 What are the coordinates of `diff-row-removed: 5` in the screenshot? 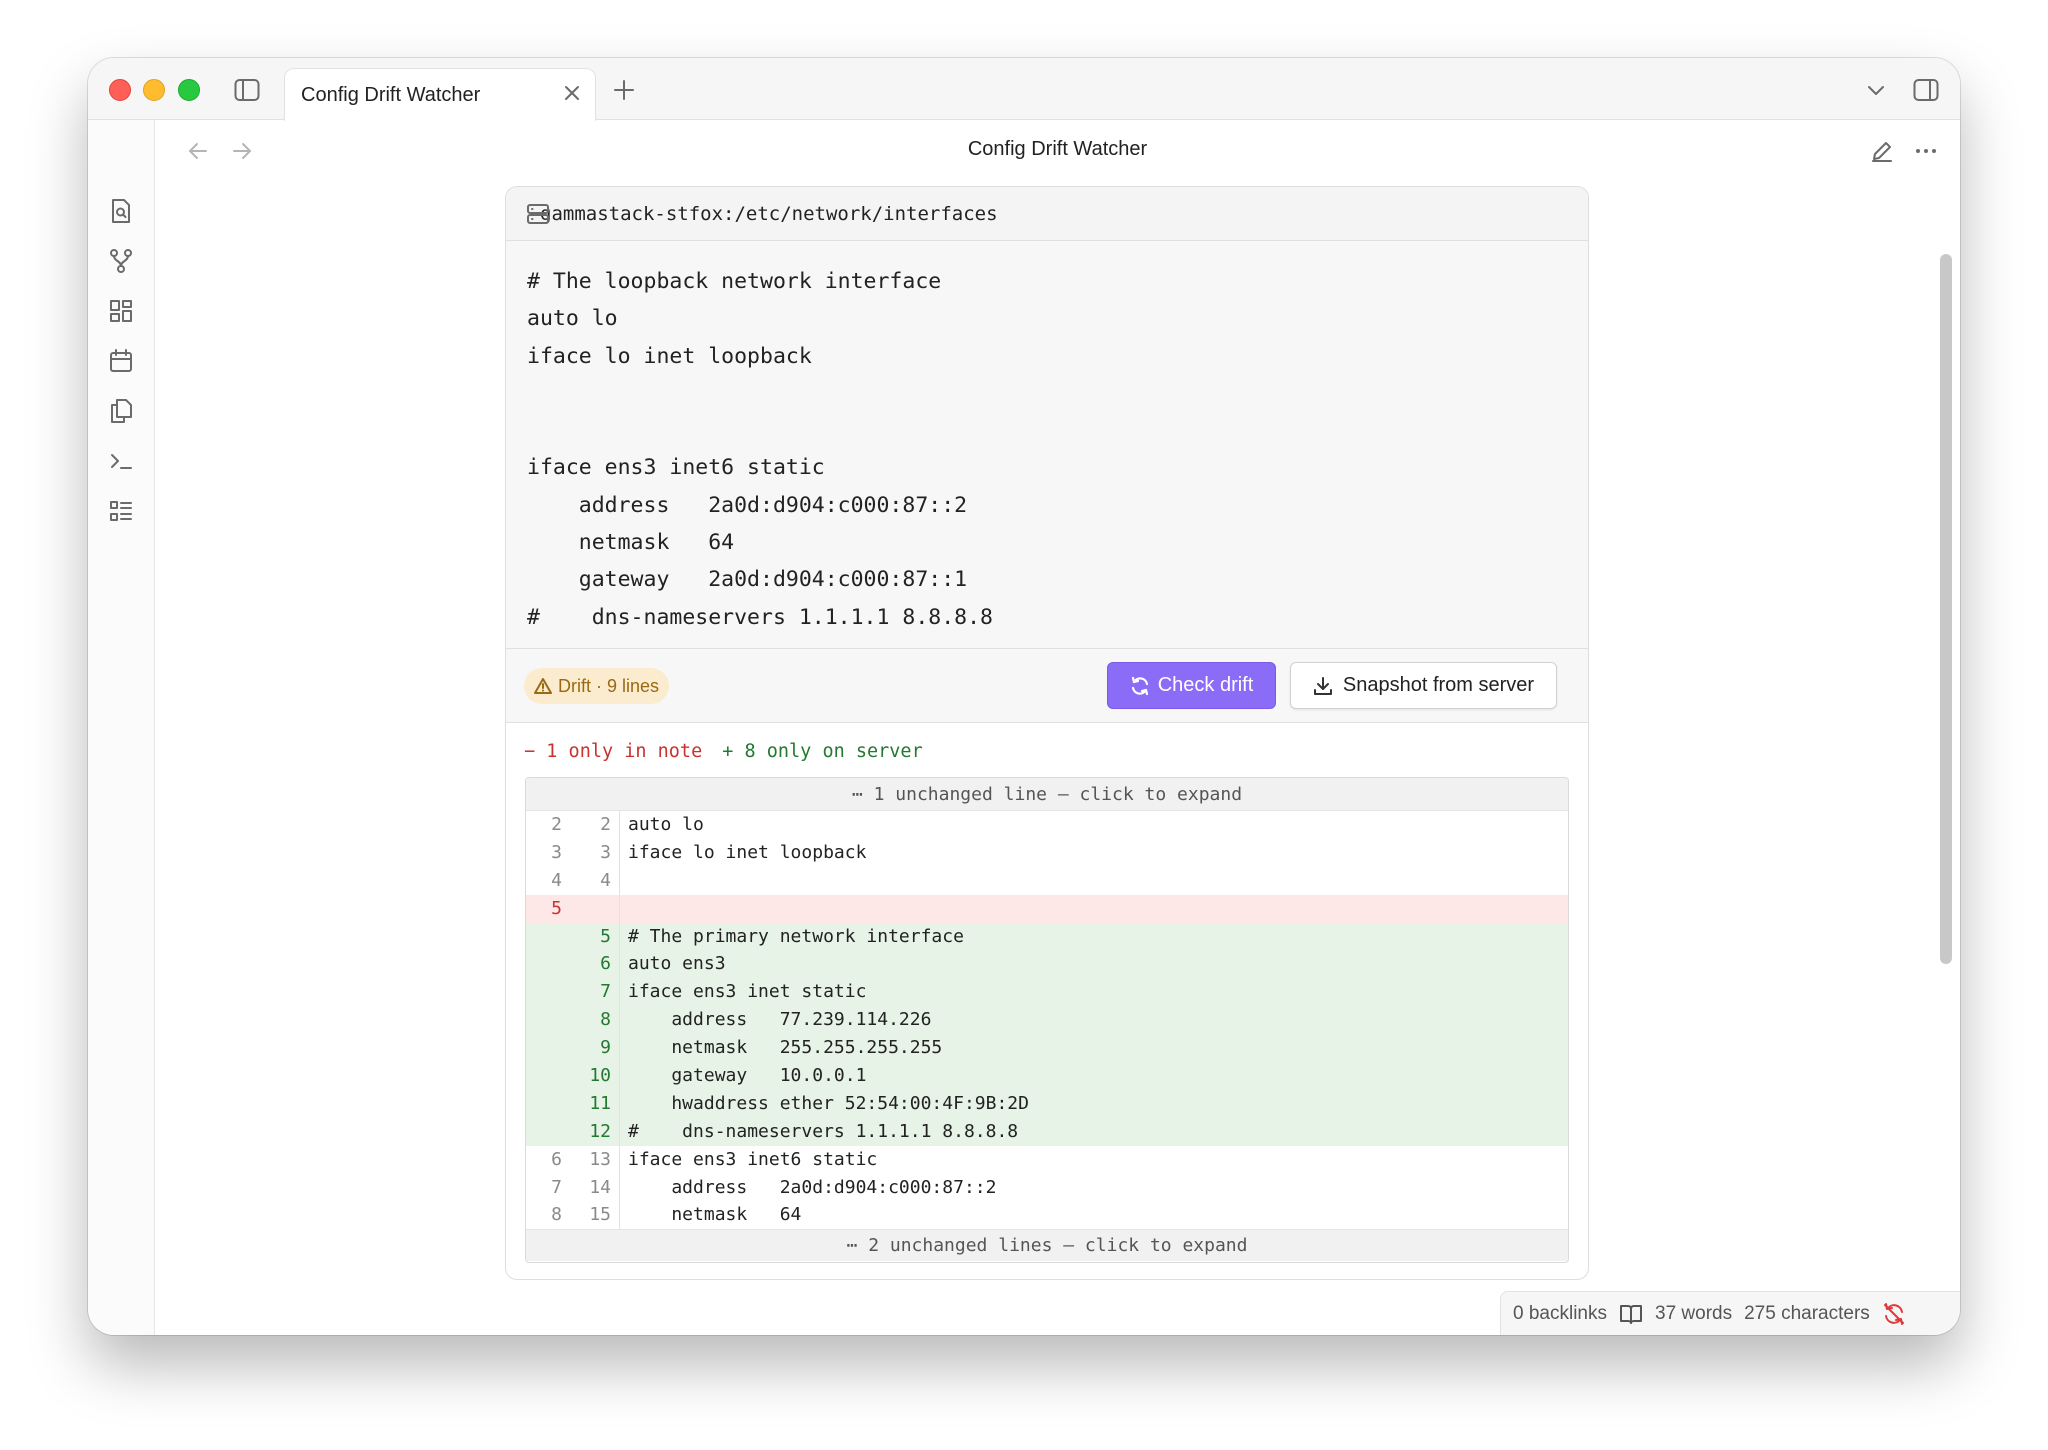 It's located at (1047, 908).